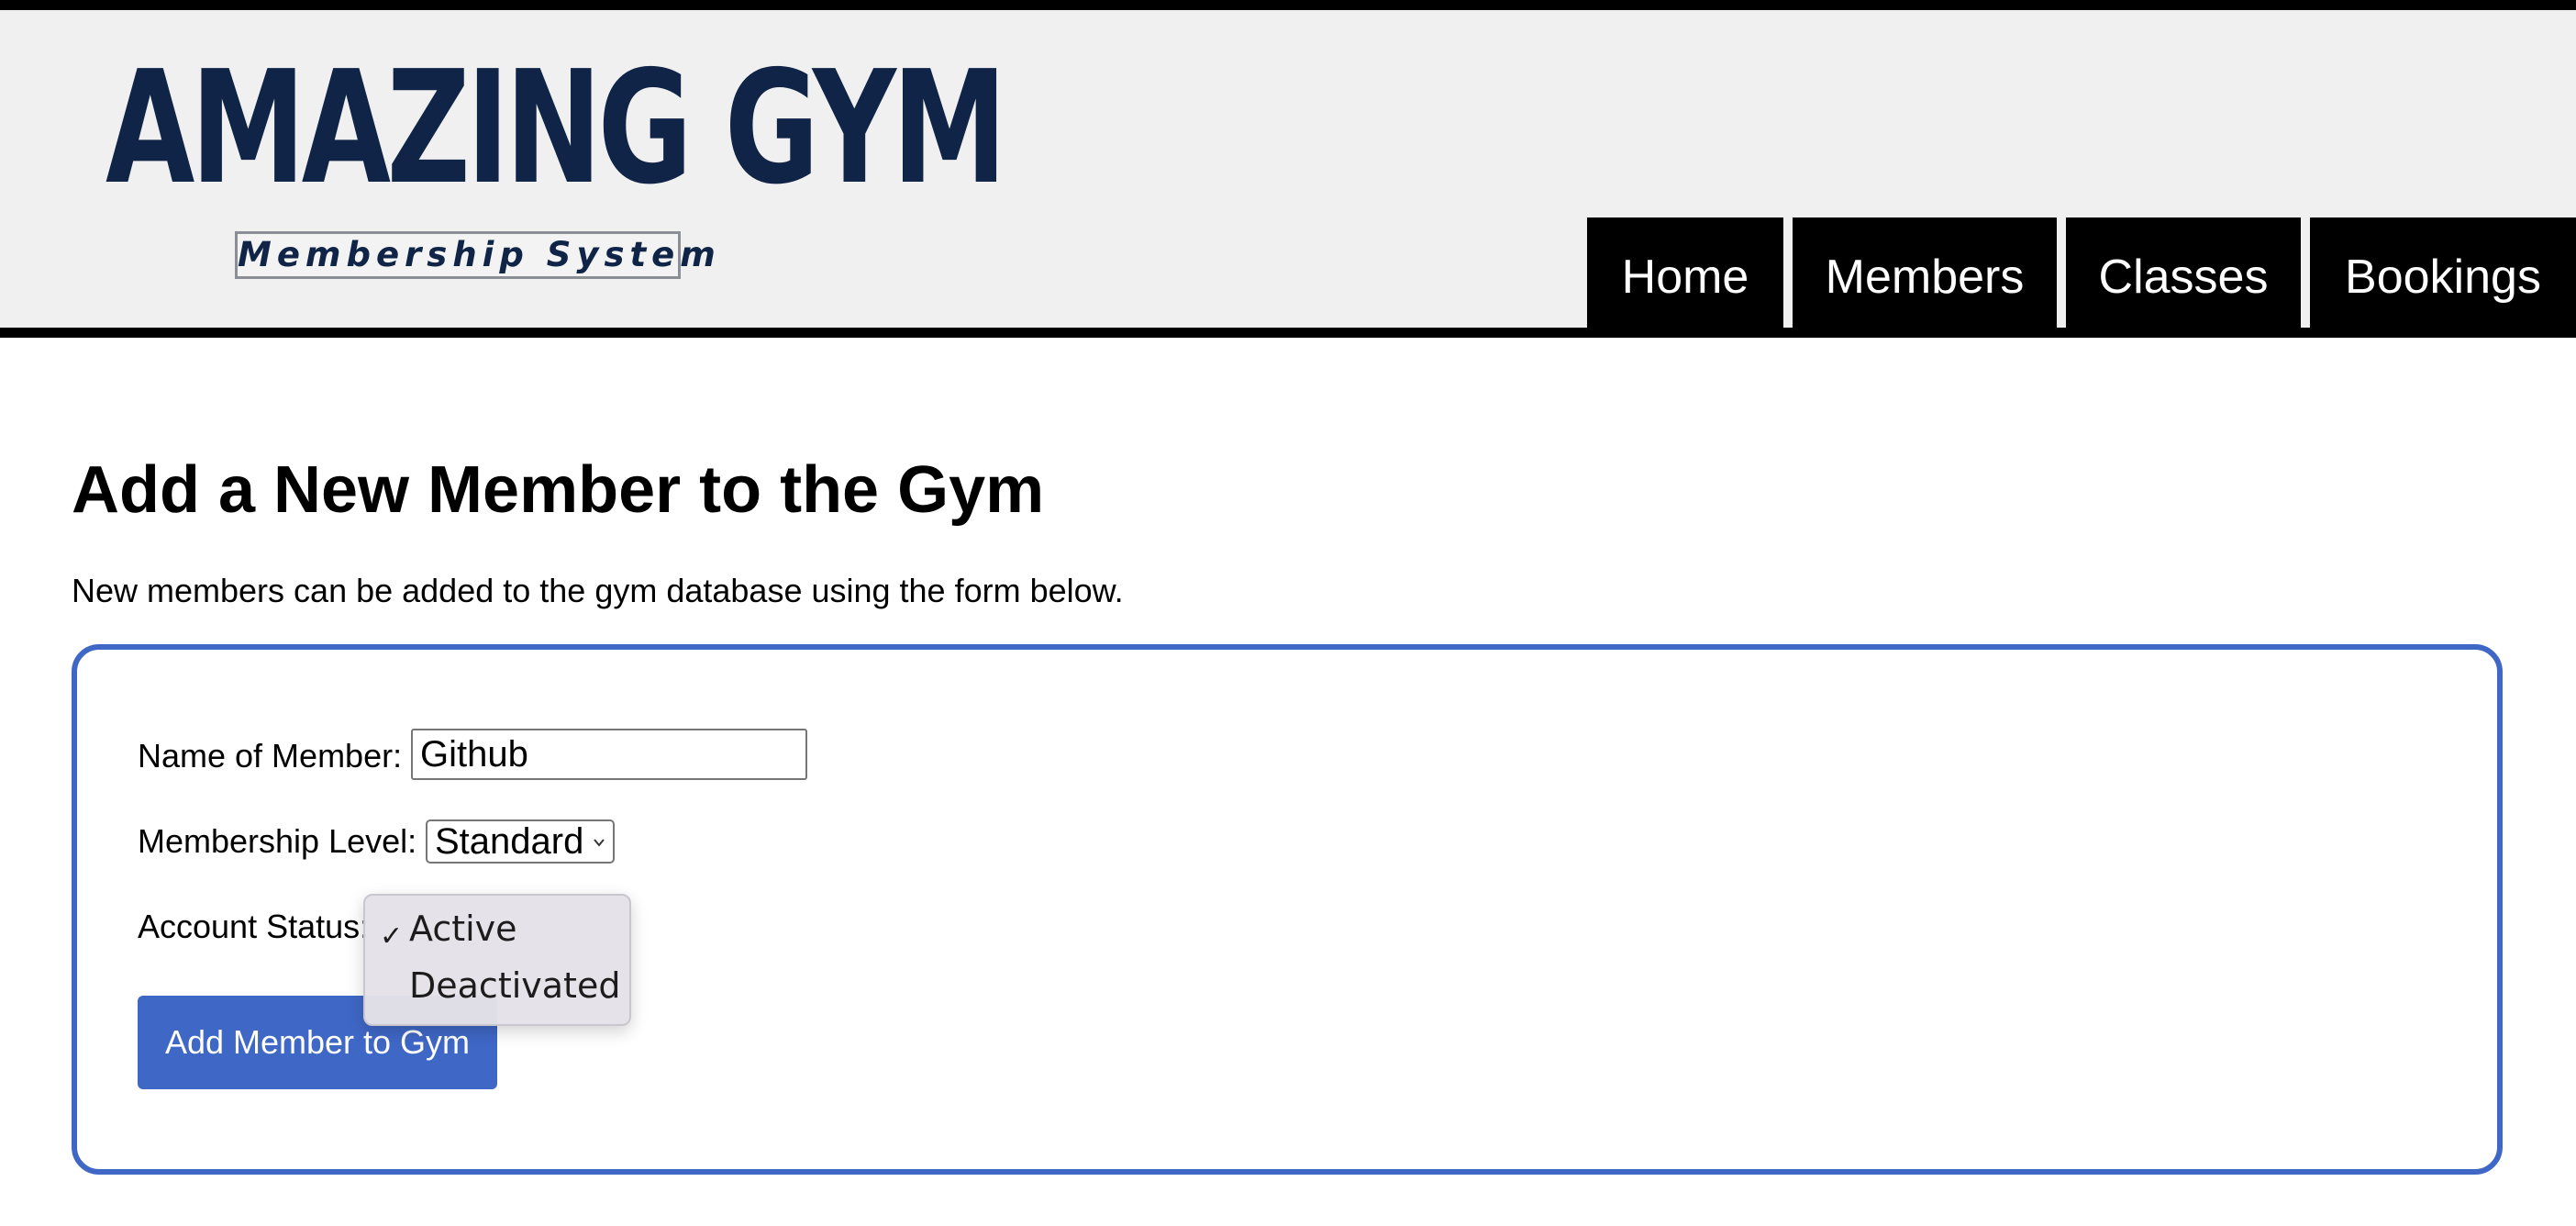 The image size is (2576, 1226). What do you see at coordinates (270, 756) in the screenshot?
I see `name-label: Name of Member:` at bounding box center [270, 756].